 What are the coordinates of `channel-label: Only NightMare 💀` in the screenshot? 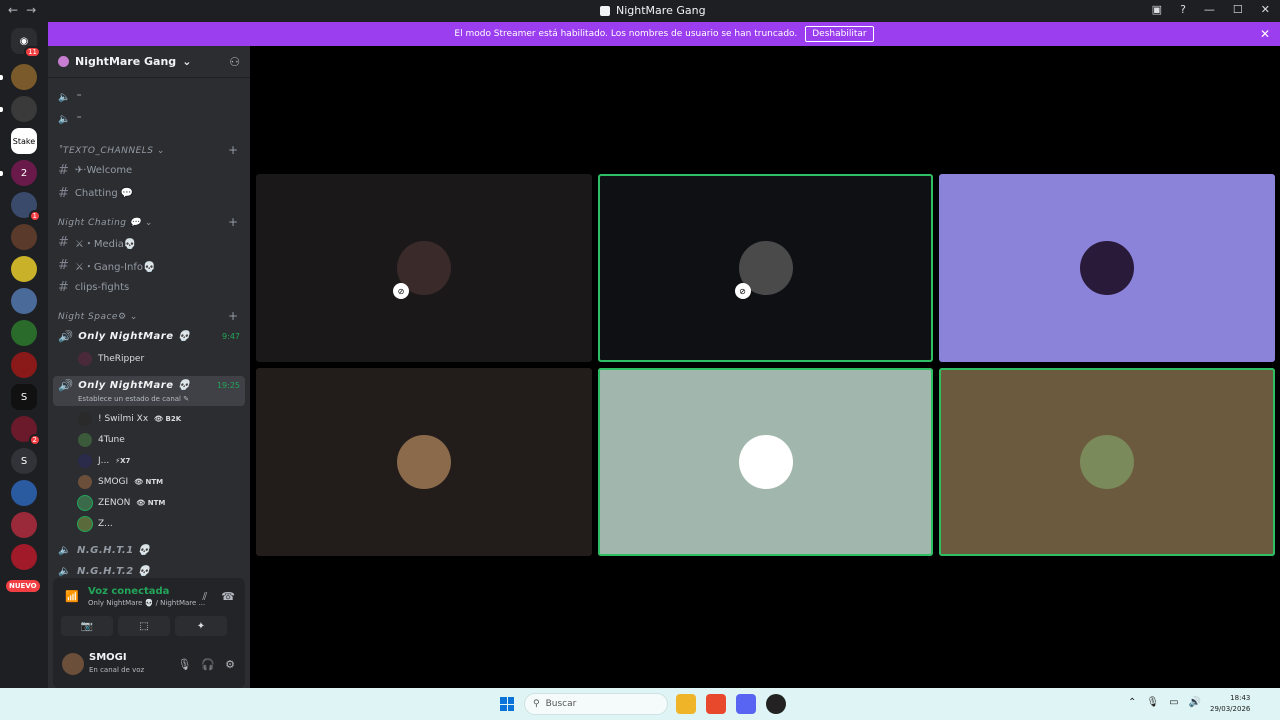 It's located at (134, 385).